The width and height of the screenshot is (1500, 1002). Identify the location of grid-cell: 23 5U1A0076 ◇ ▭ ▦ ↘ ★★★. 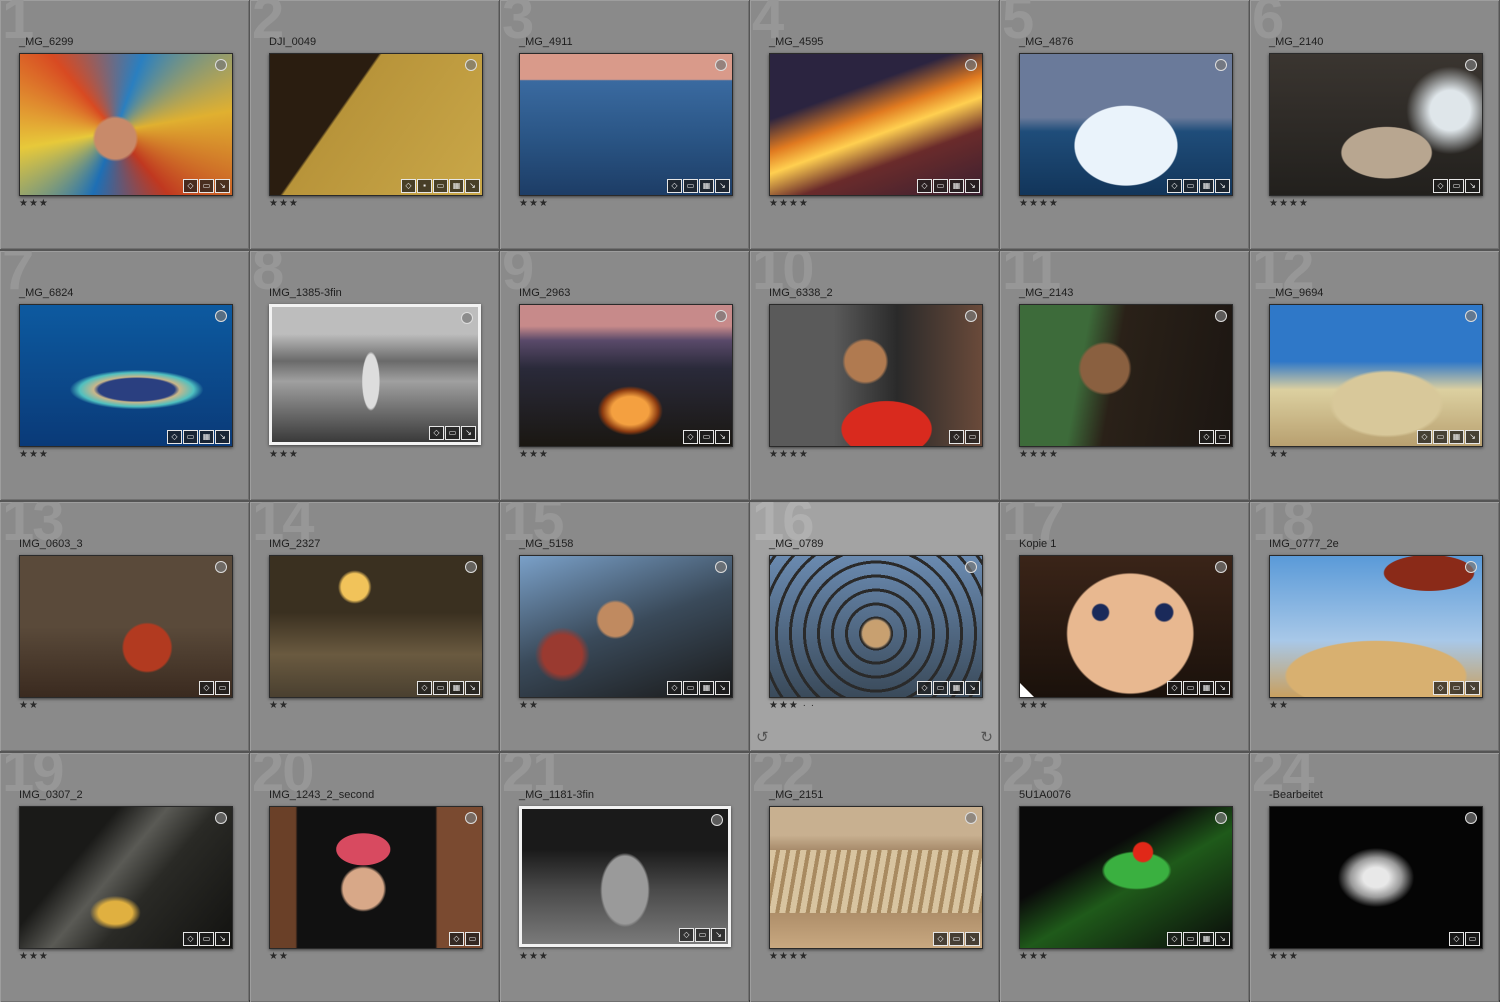
(1124, 877).